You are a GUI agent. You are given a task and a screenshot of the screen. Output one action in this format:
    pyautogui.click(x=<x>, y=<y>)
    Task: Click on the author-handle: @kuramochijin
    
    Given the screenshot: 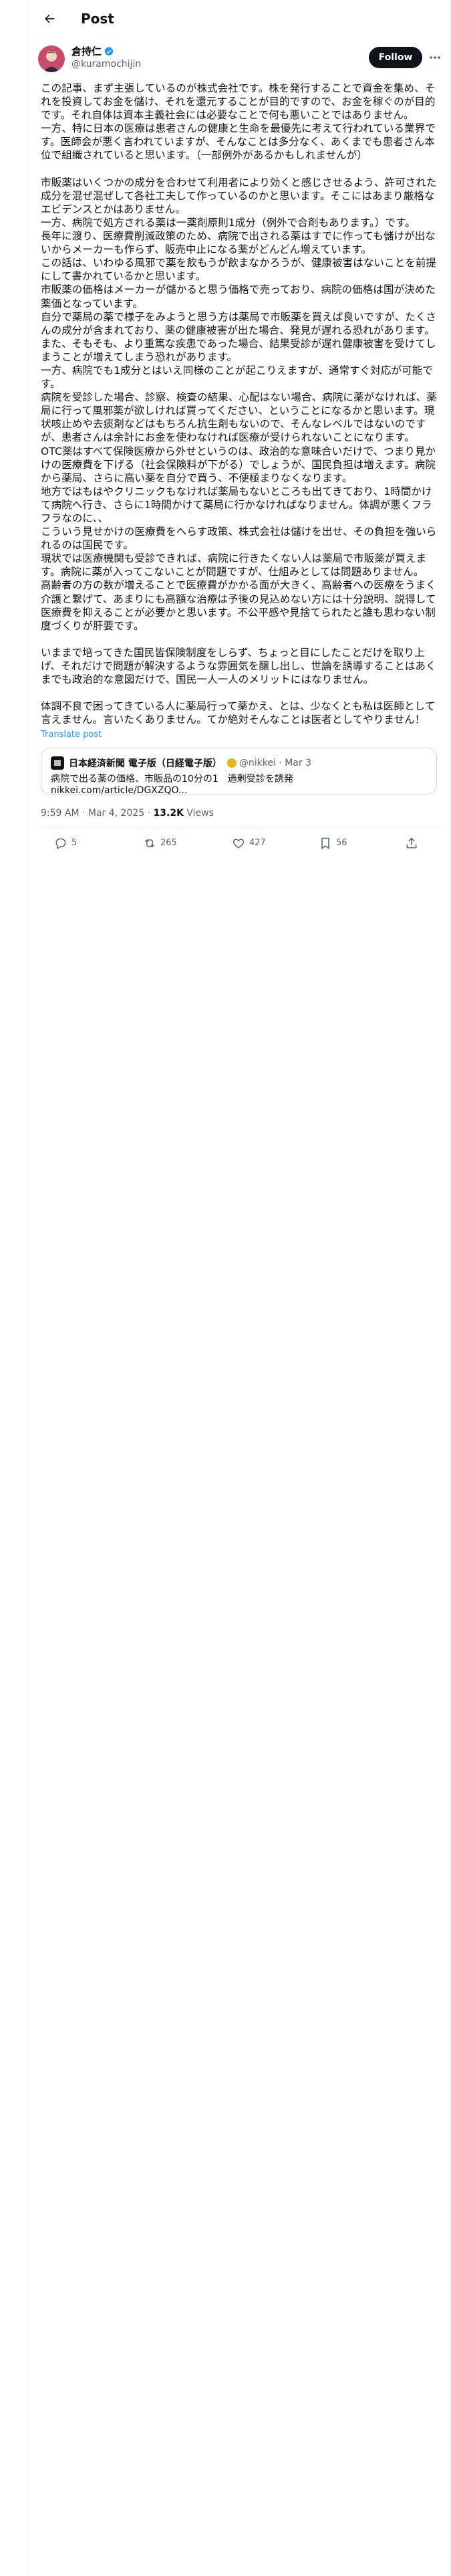 What is the action you would take?
    pyautogui.click(x=106, y=64)
    